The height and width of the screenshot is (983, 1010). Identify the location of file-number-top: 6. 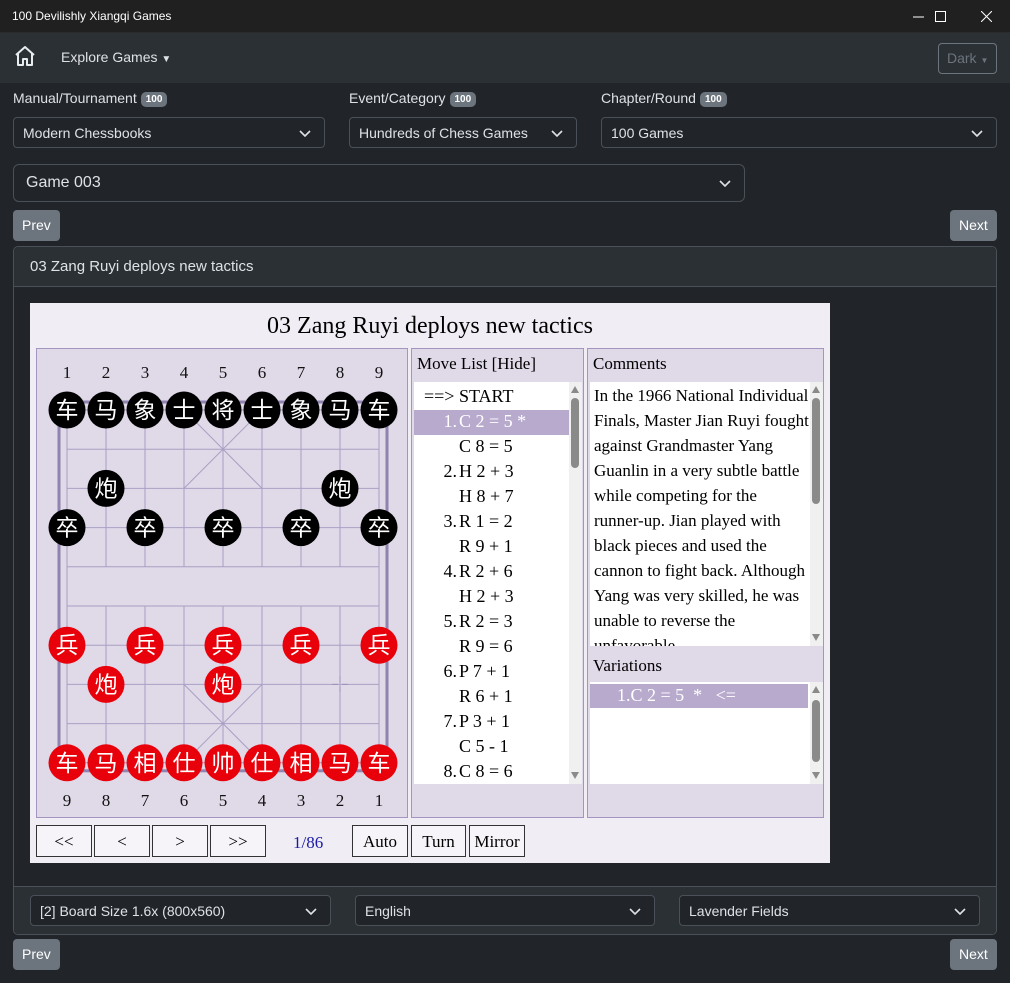
(262, 372).